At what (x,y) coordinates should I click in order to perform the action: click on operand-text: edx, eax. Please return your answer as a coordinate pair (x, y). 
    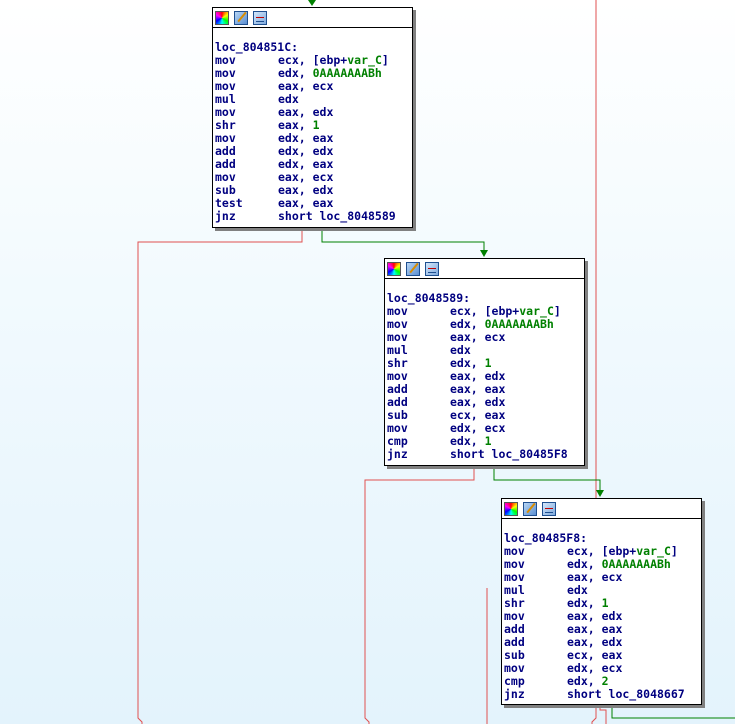
    Looking at the image, I should click on (306, 138).